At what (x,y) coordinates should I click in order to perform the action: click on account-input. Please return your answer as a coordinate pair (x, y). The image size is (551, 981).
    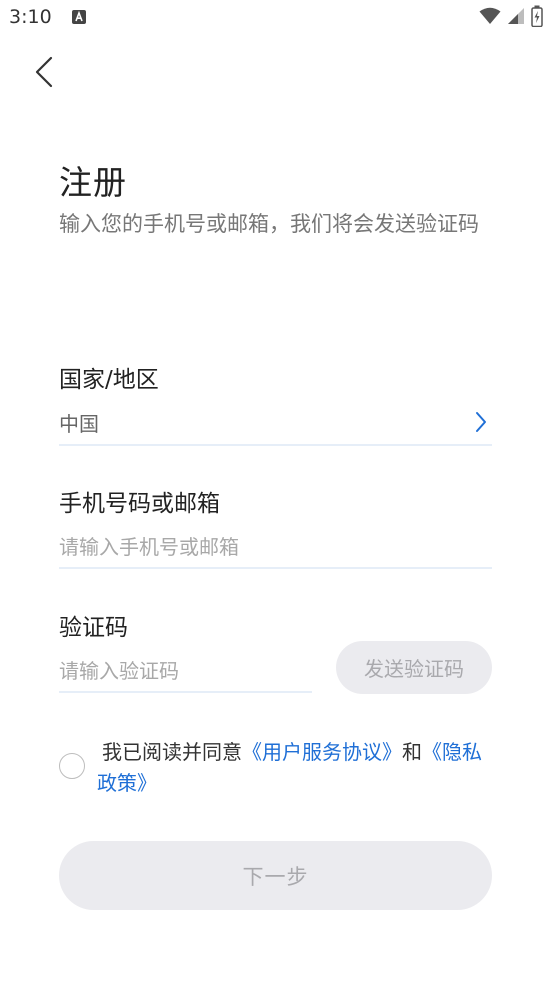
    Looking at the image, I should click on (275, 547).